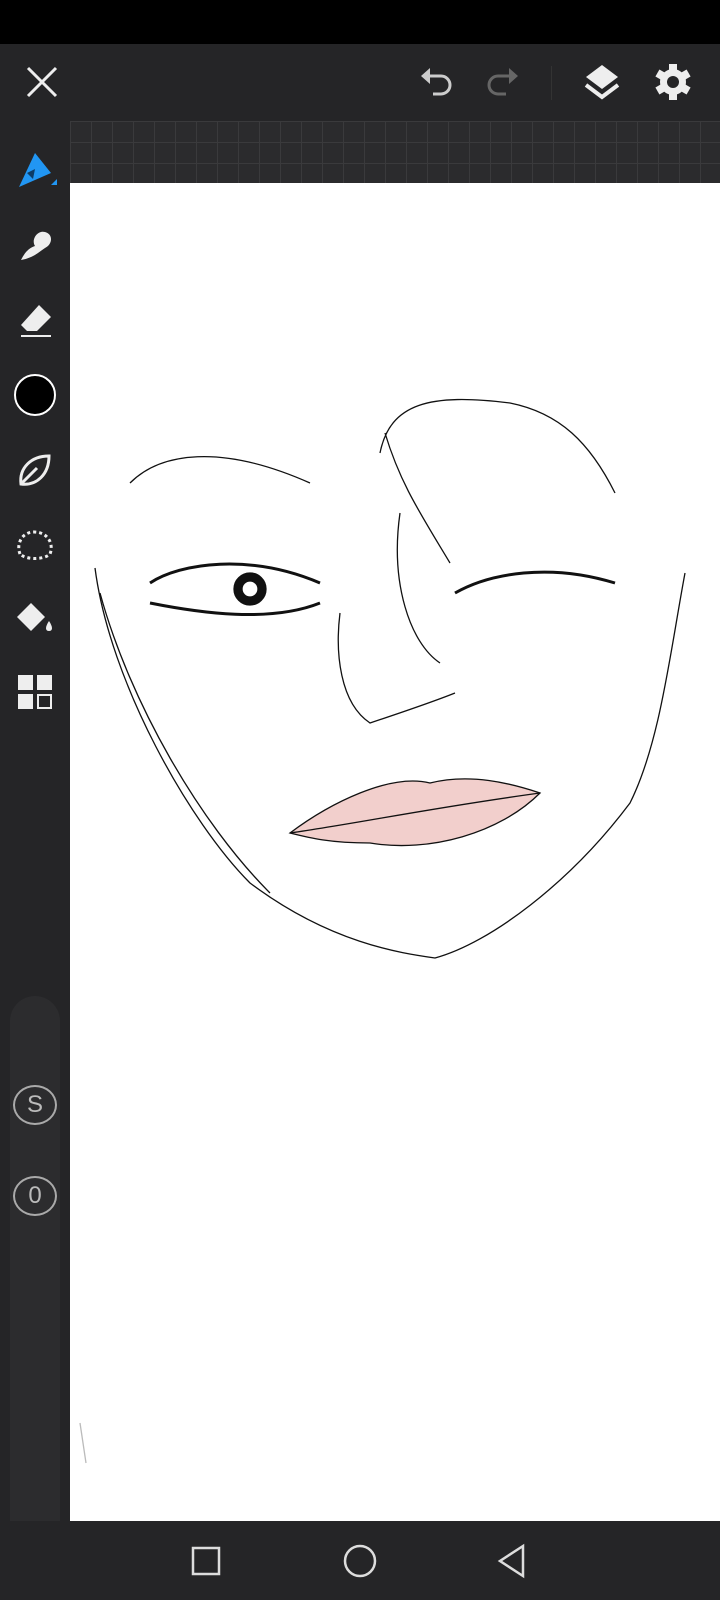  I want to click on top-toolbar, so click(360, 82).